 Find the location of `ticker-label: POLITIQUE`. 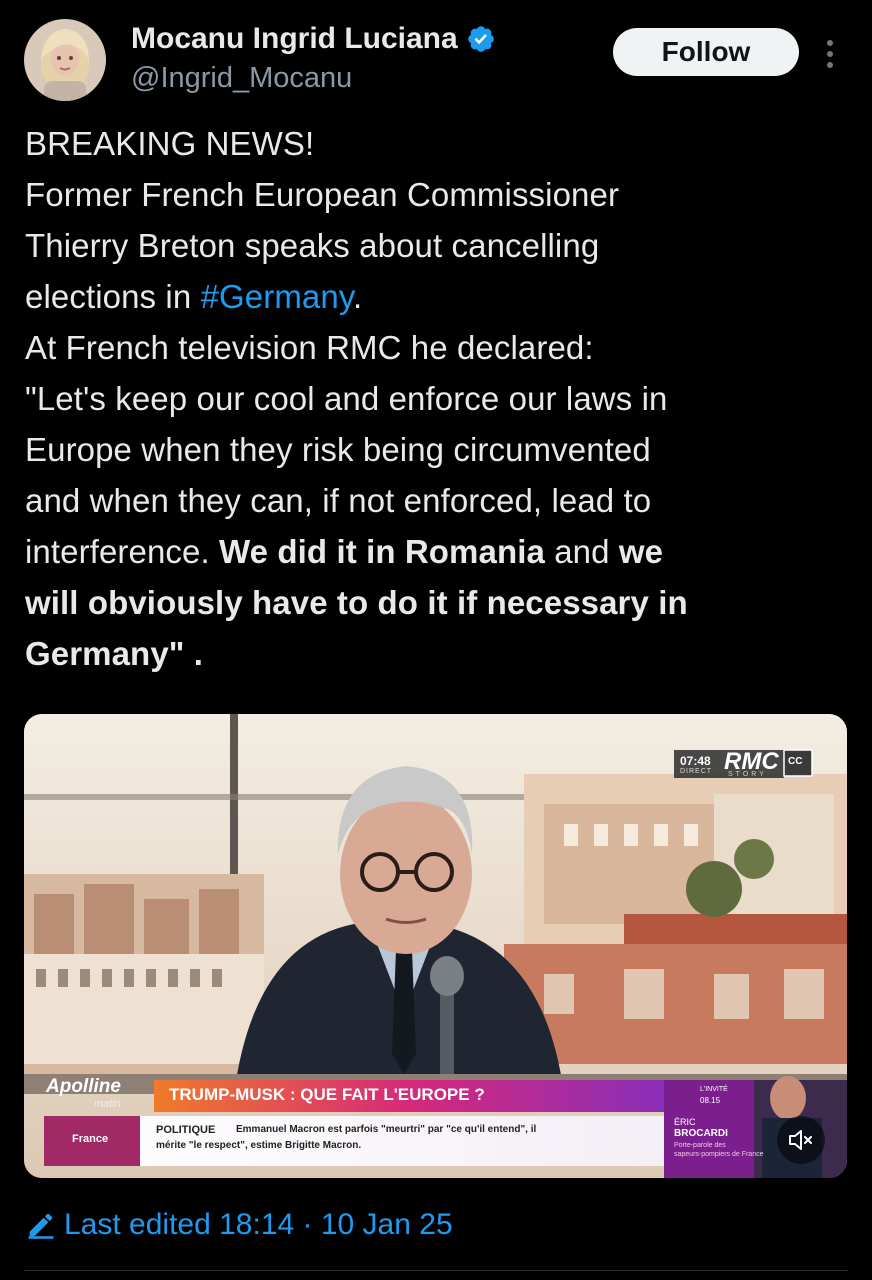

ticker-label: POLITIQUE is located at coordinates (186, 1130).